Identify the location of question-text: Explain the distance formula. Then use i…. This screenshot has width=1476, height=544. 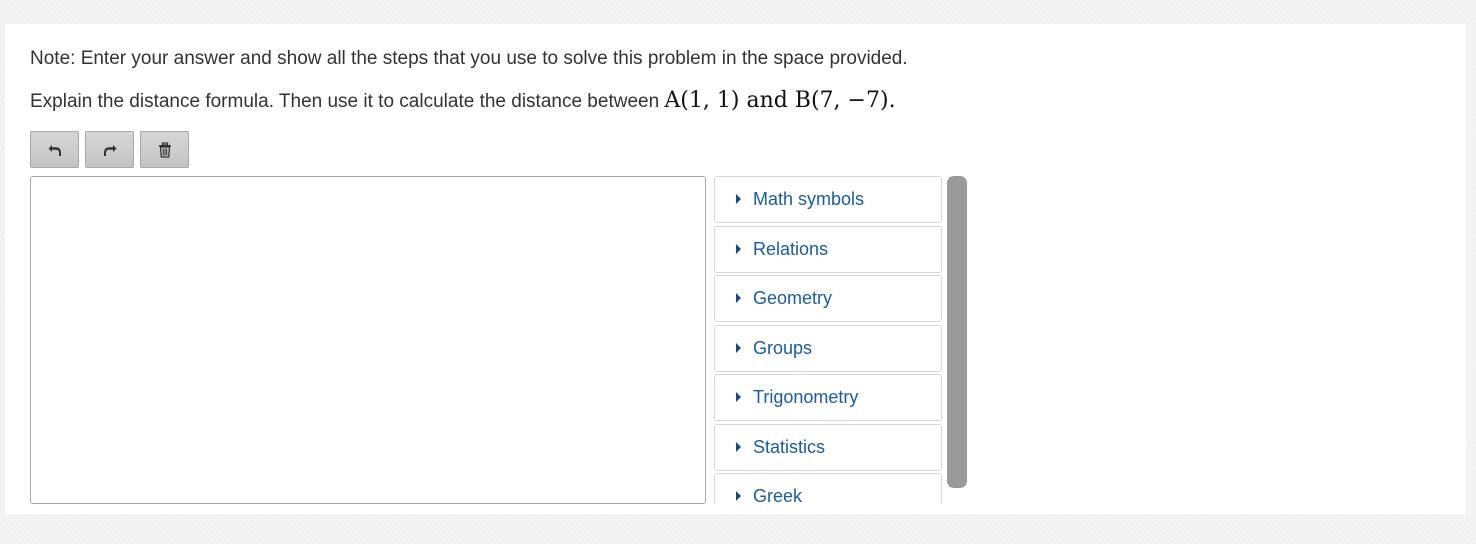
(463, 100).